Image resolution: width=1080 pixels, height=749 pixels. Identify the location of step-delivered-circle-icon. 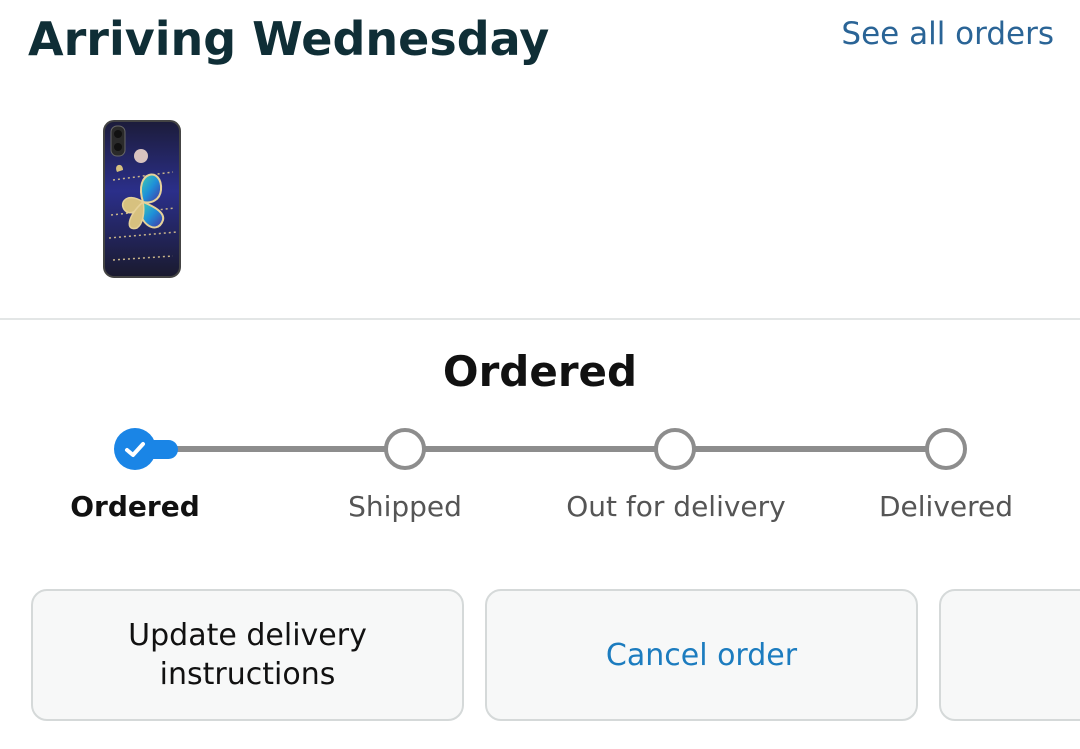
(946, 449).